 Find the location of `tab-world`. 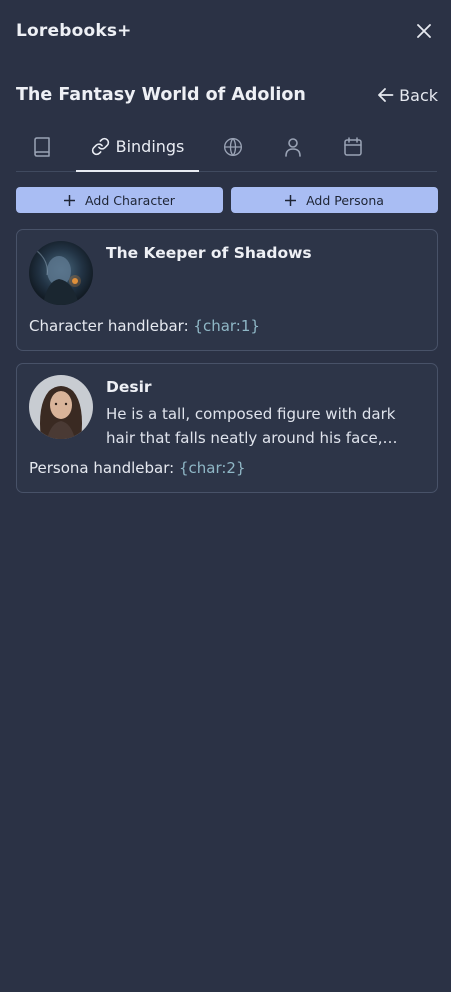

tab-world is located at coordinates (233, 146).